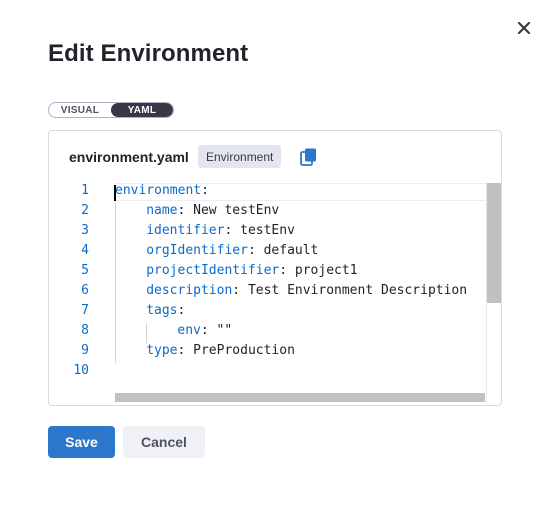 This screenshot has height=506, width=550. What do you see at coordinates (213, 270) in the screenshot?
I see `yaml-key: projectIdentifier` at bounding box center [213, 270].